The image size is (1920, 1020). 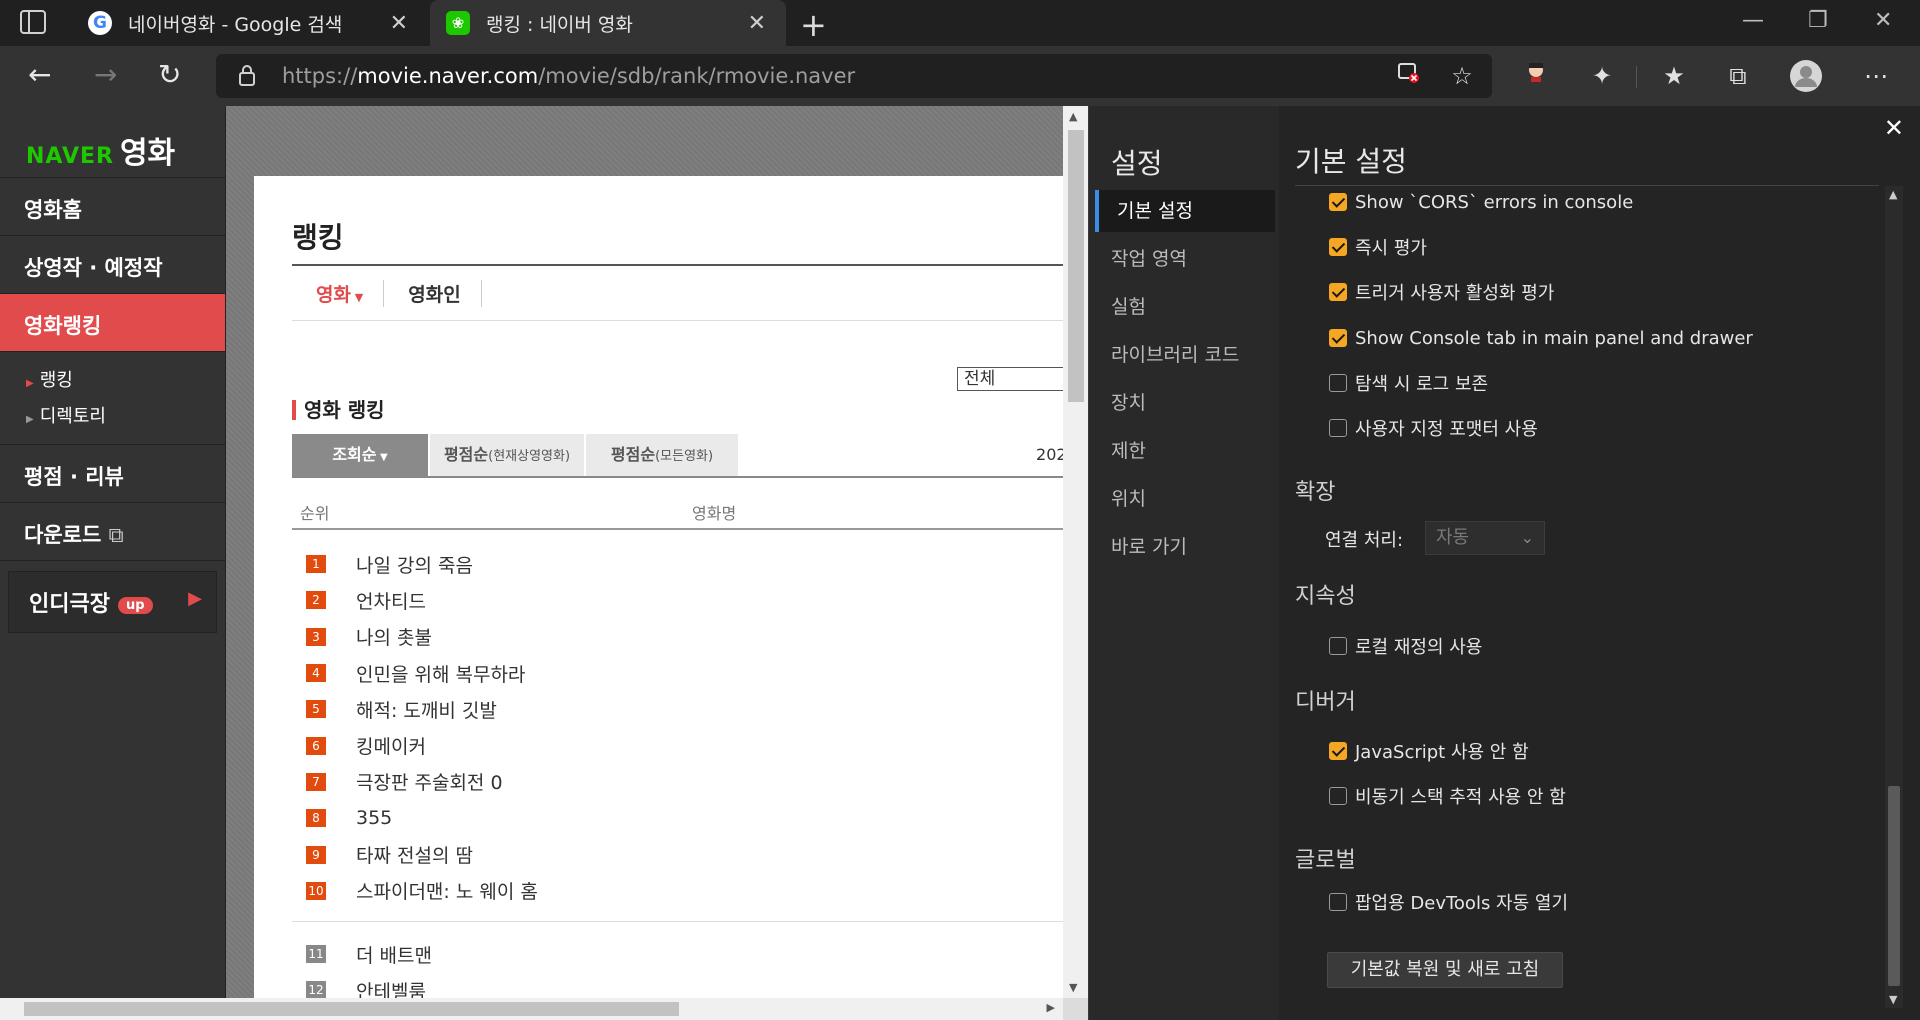 What do you see at coordinates (414, 564) in the screenshot?
I see `movie-title-link: 나일 강의 죽음` at bounding box center [414, 564].